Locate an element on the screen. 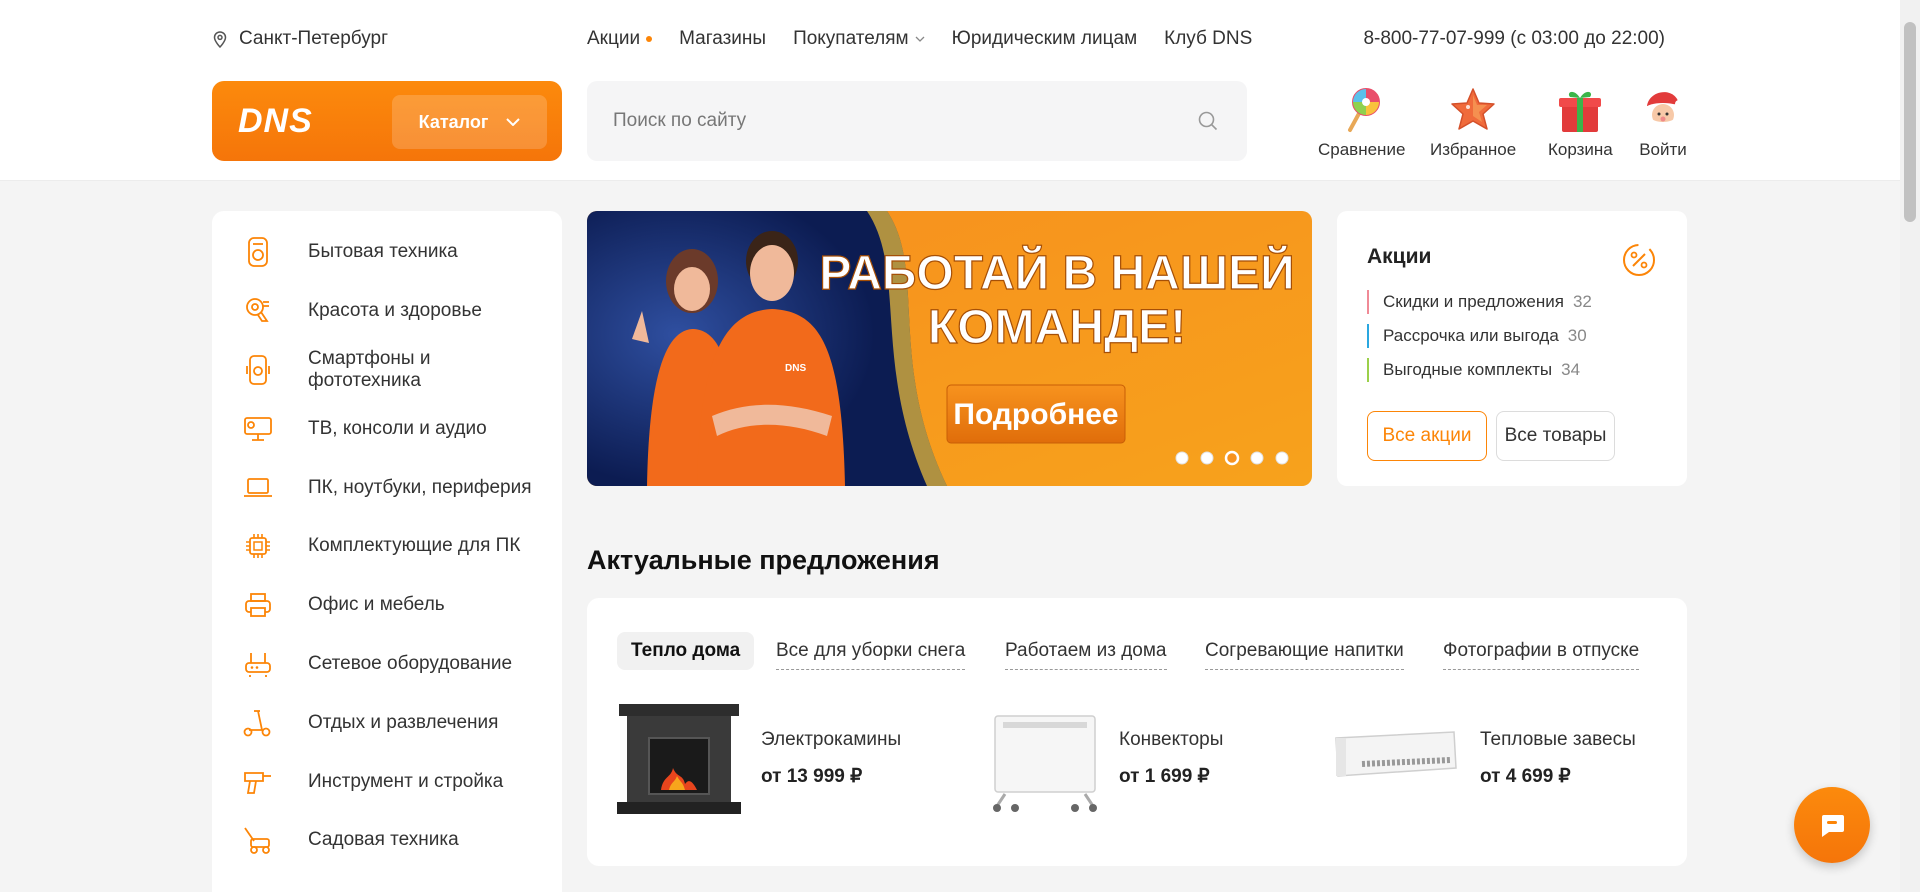  sidebar-item-components: Комплектующие для ПК is located at coordinates (387, 546).